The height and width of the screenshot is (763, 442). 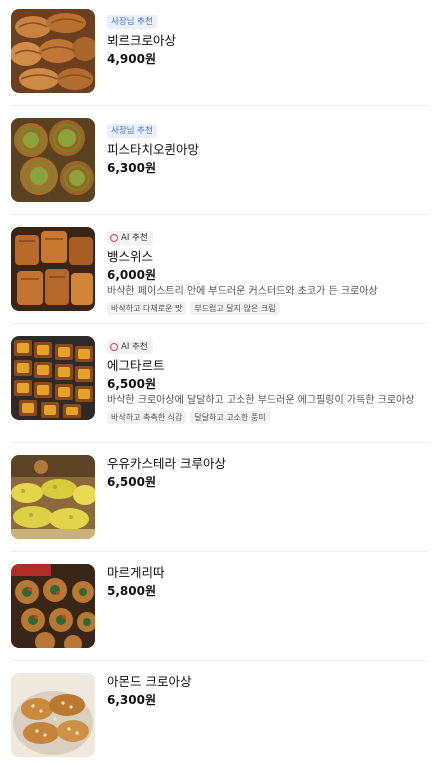 What do you see at coordinates (130, 256) in the screenshot?
I see `product-name: 뱅스위스` at bounding box center [130, 256].